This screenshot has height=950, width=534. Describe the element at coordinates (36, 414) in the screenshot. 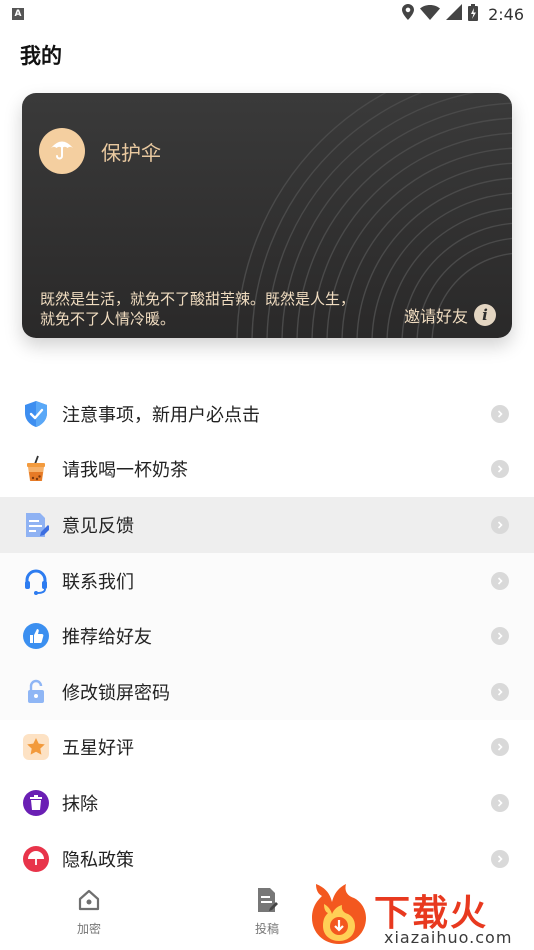

I see `shield-check-icon` at that location.